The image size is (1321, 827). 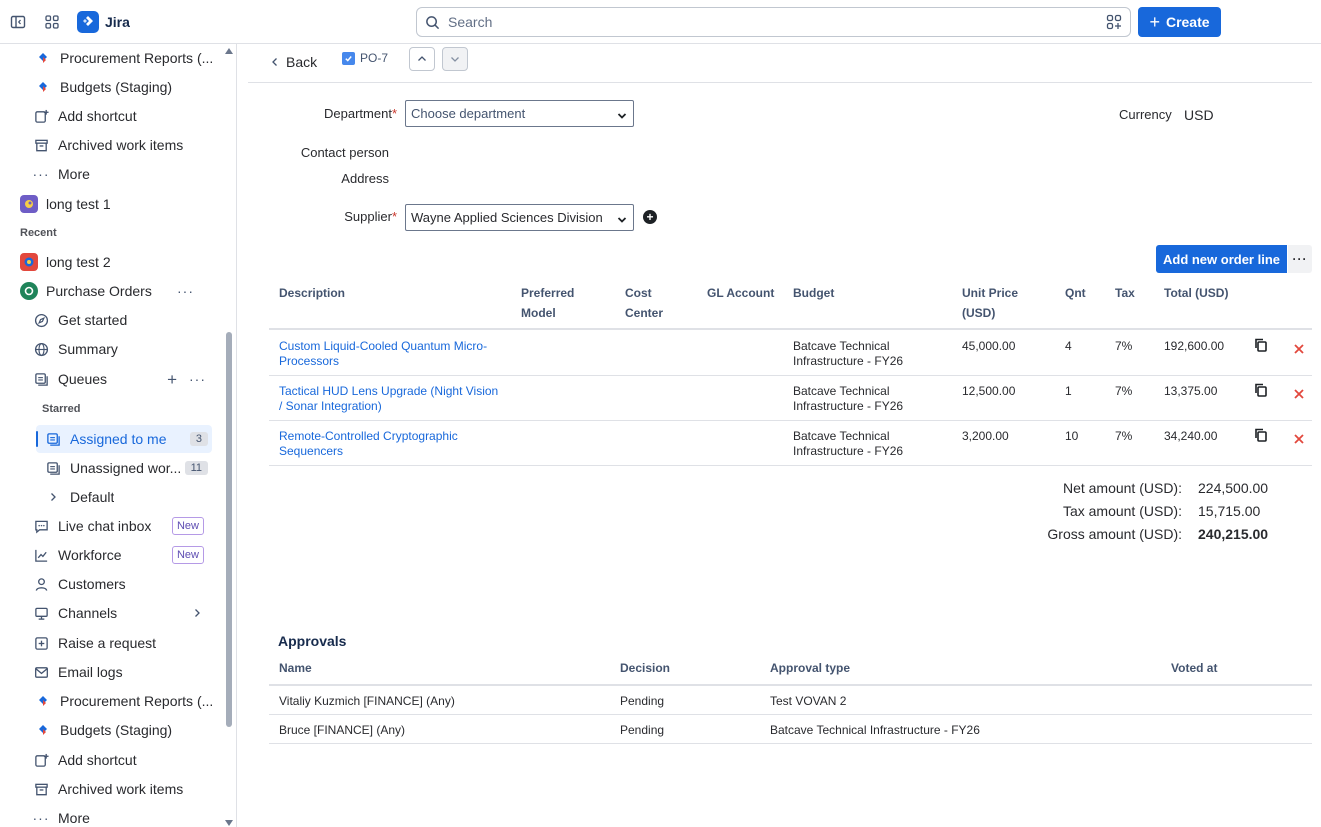 I want to click on col-cost-center: Cost Center, so click(x=644, y=303).